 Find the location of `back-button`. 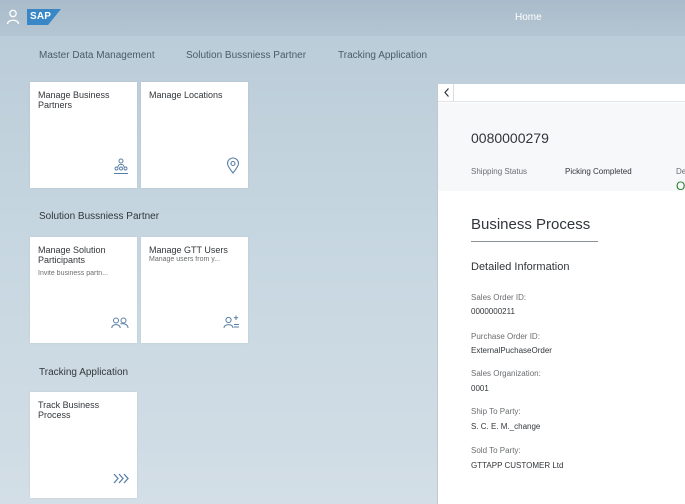

back-button is located at coordinates (447, 92).